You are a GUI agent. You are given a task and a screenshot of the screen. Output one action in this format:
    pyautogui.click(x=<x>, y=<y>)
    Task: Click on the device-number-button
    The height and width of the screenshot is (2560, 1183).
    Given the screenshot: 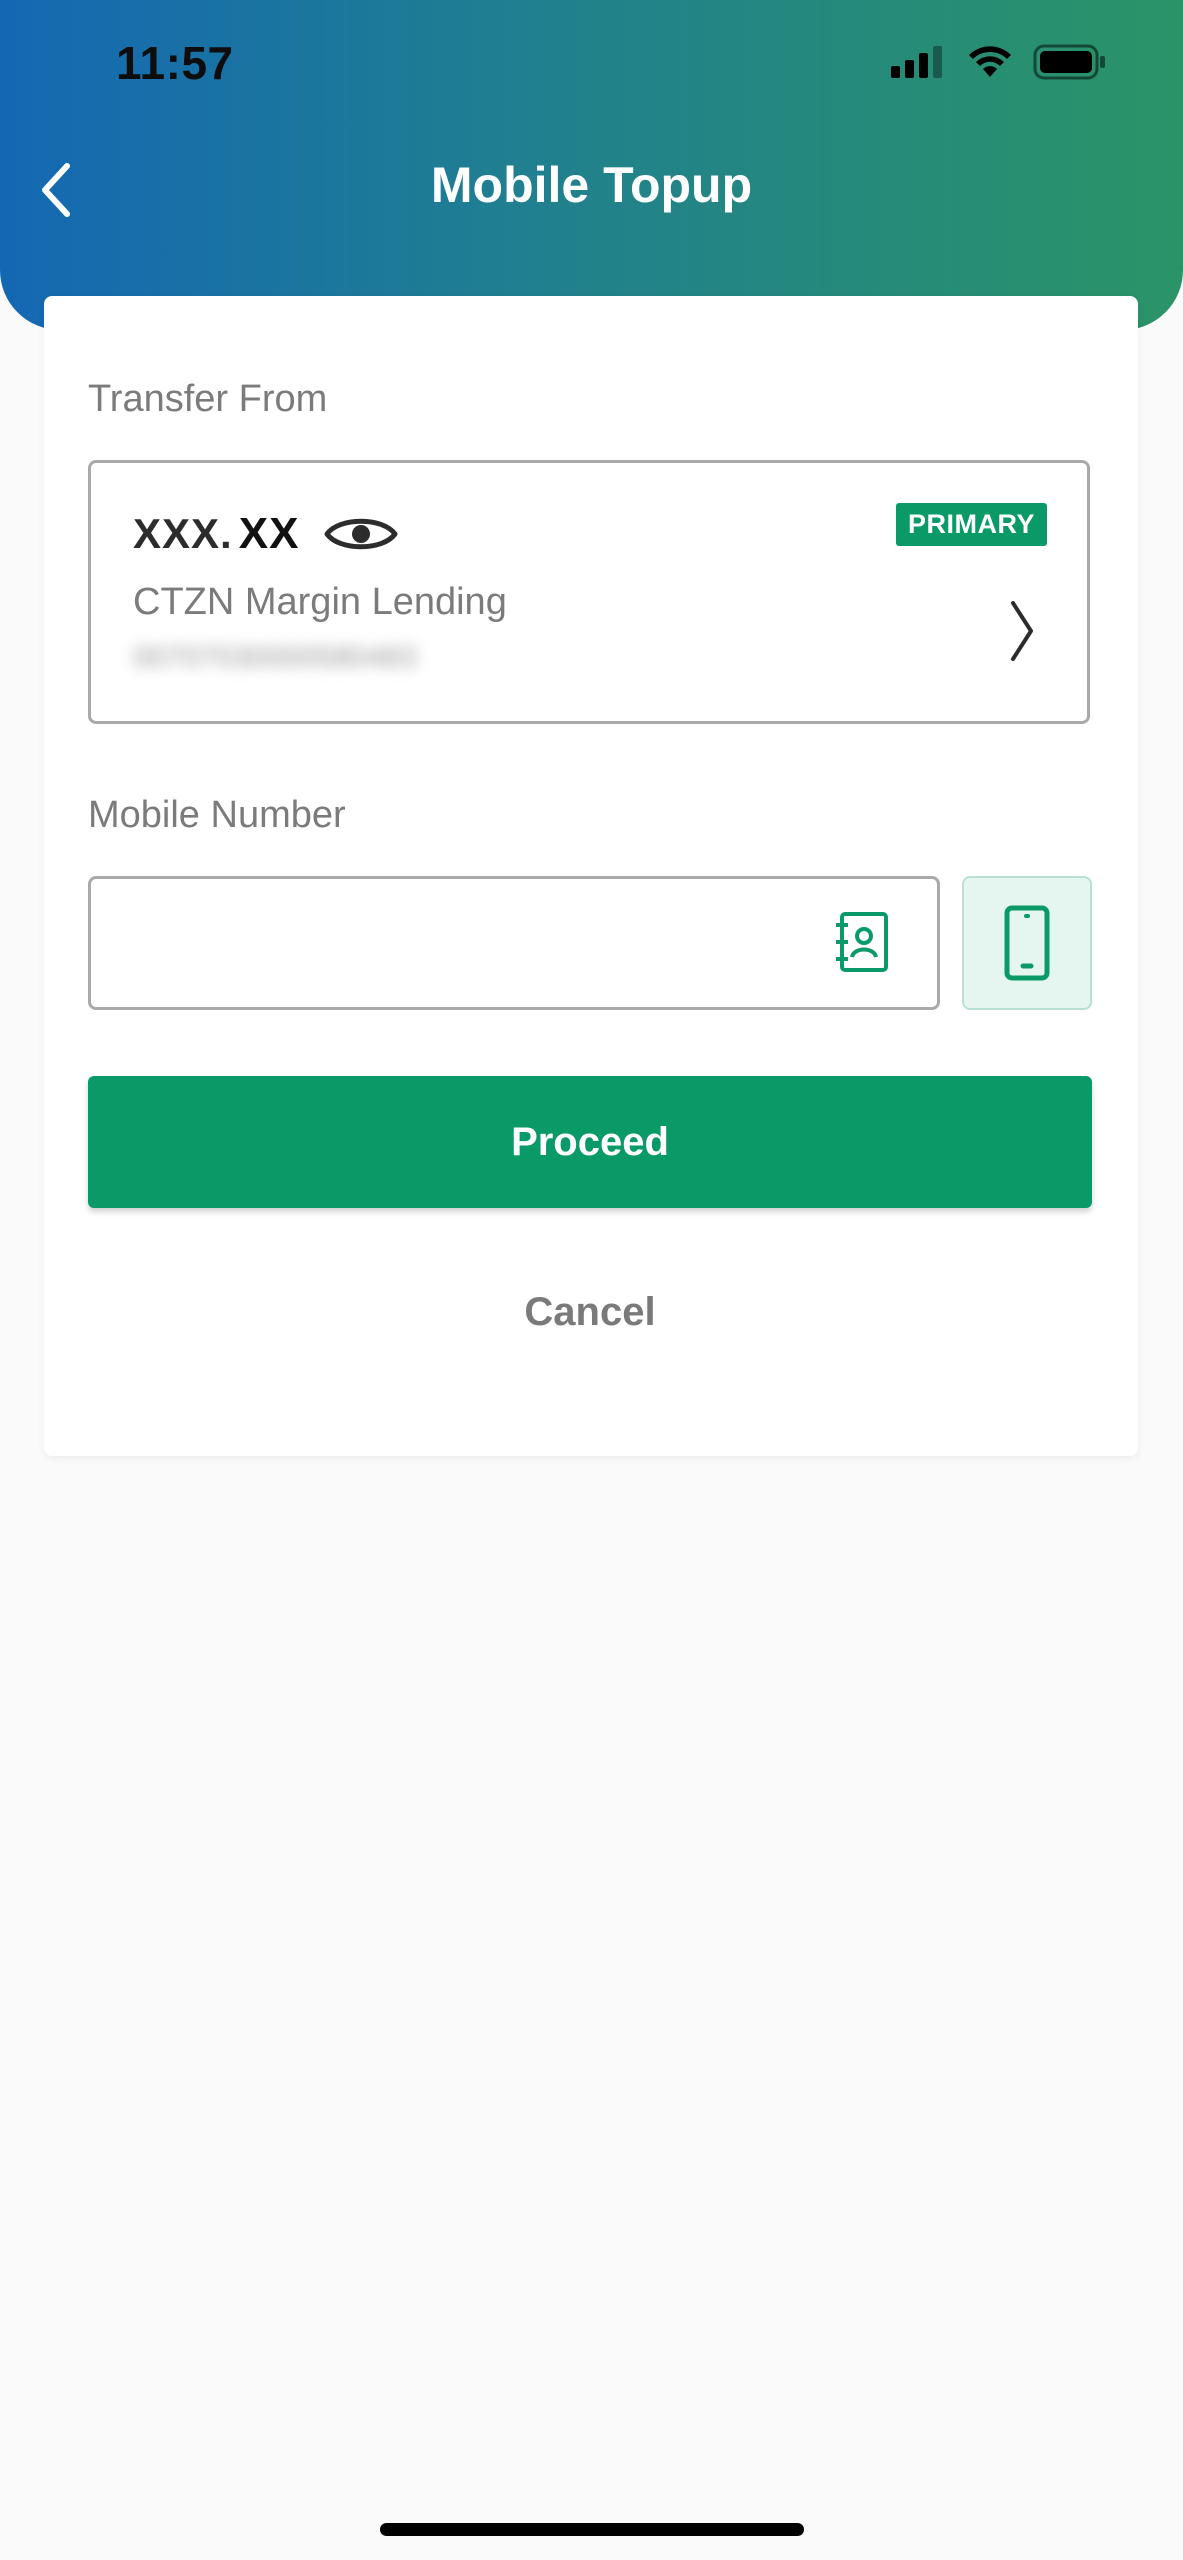 What is the action you would take?
    pyautogui.click(x=1027, y=943)
    